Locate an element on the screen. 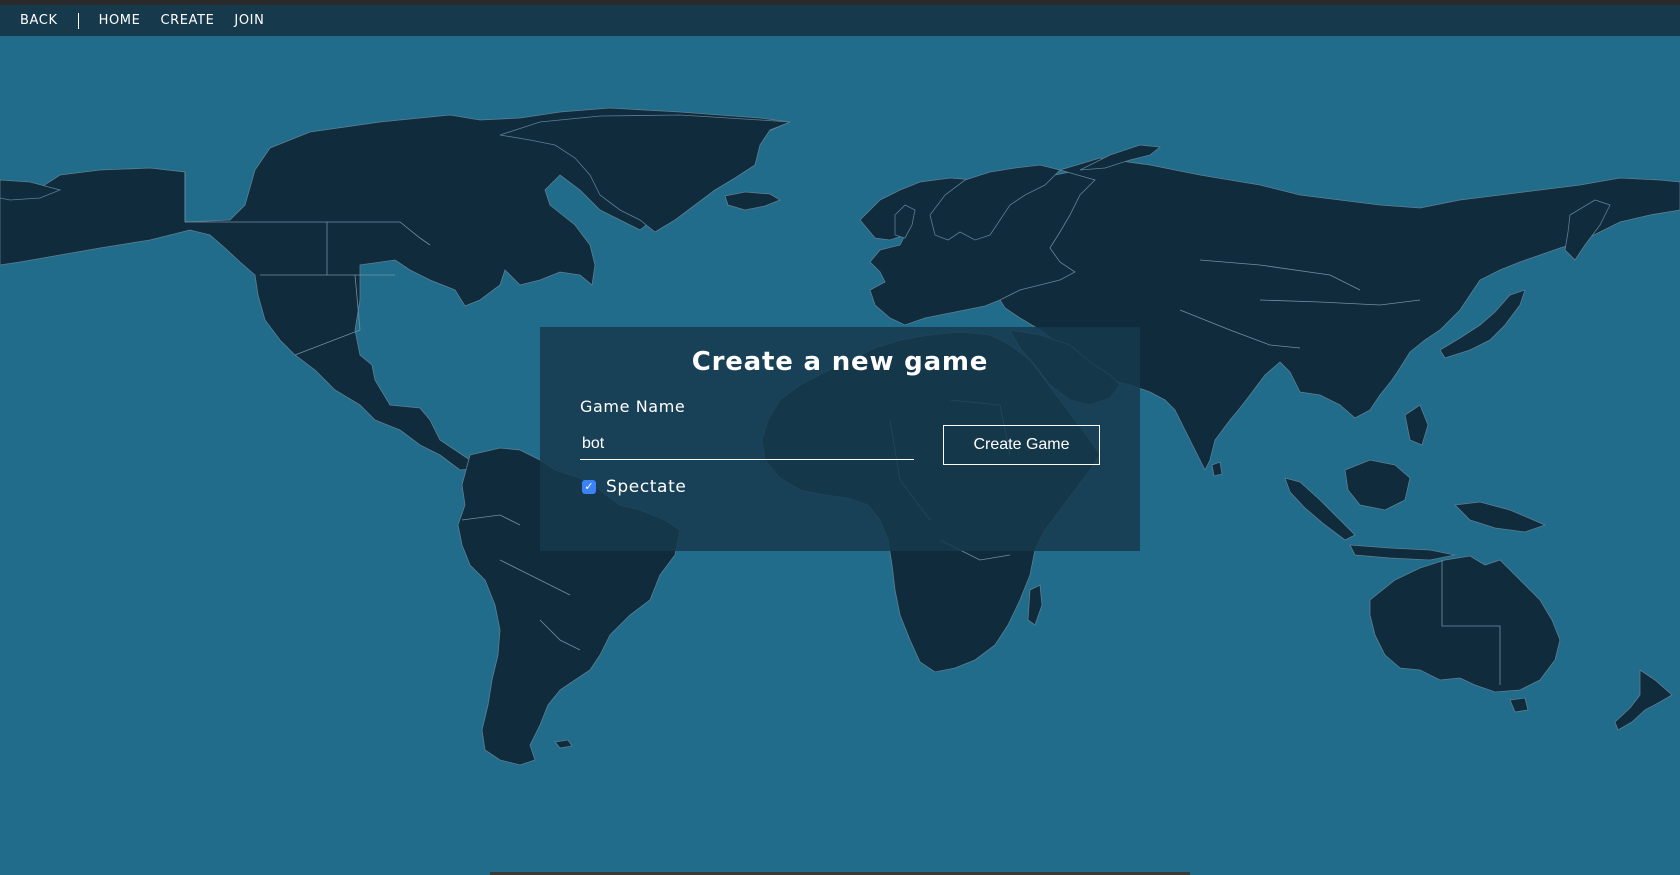  game-name-input is located at coordinates (747, 444).